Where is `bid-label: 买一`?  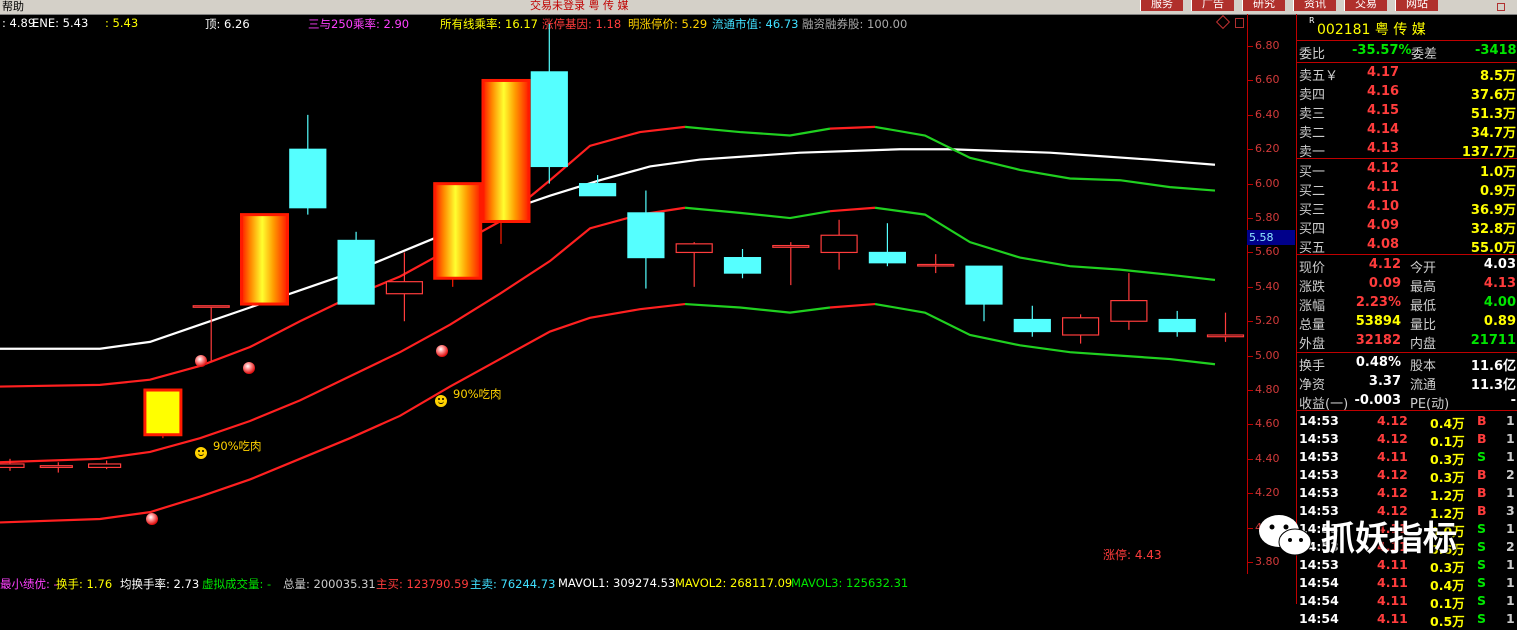
bid-label: 买一 is located at coordinates (1312, 172).